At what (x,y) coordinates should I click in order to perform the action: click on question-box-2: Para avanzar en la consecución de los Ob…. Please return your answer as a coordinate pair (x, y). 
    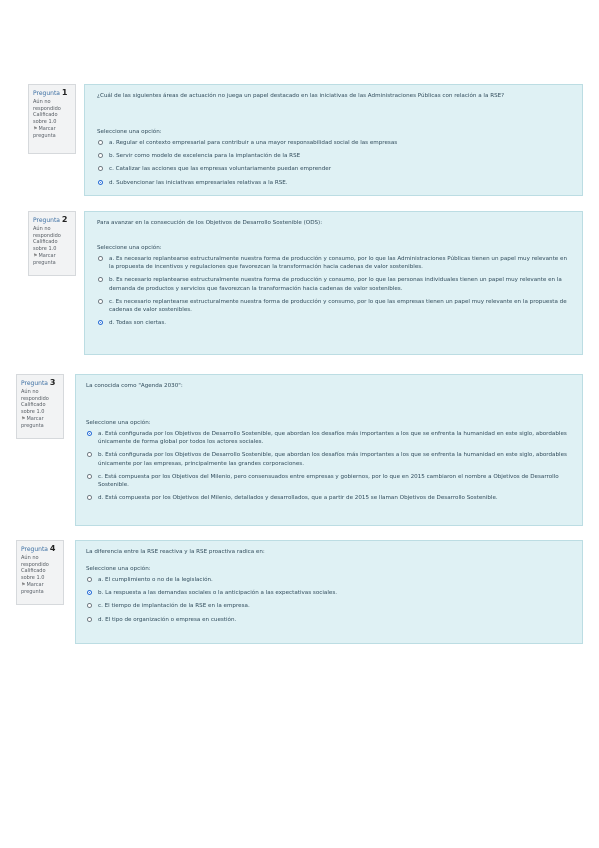
    Looking at the image, I should click on (333, 283).